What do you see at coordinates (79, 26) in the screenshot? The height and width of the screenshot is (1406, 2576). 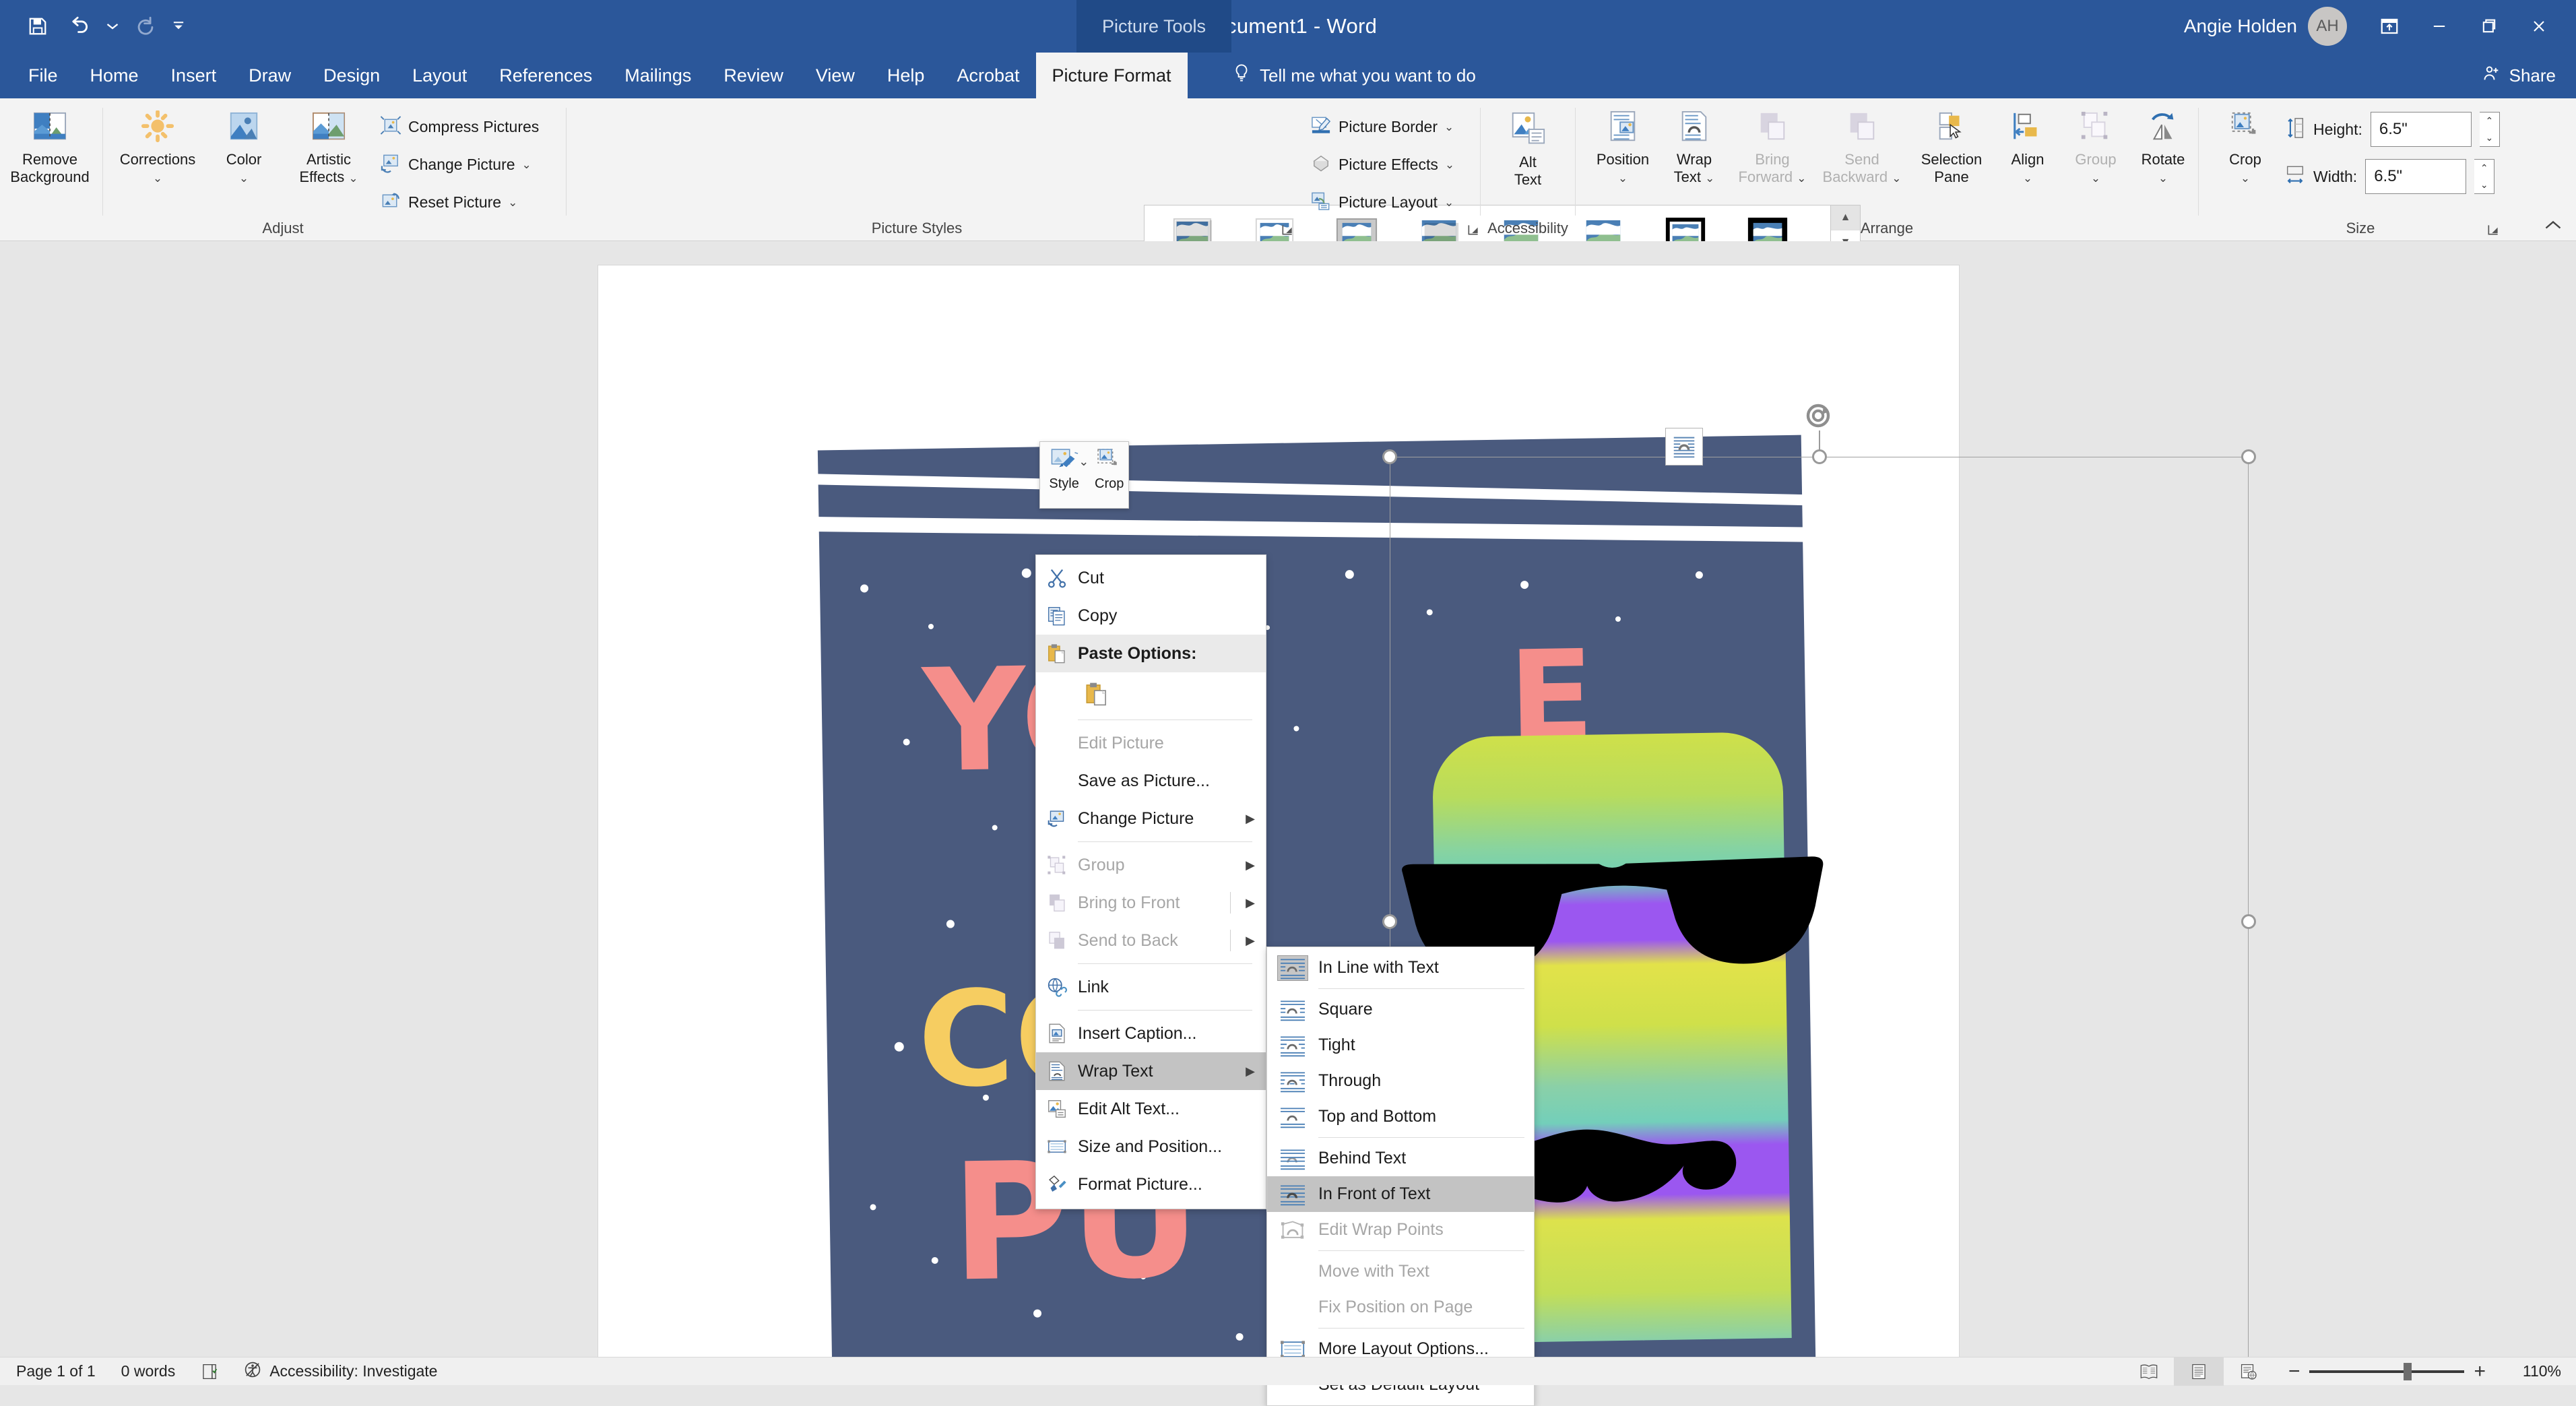 I see `undo-icon` at bounding box center [79, 26].